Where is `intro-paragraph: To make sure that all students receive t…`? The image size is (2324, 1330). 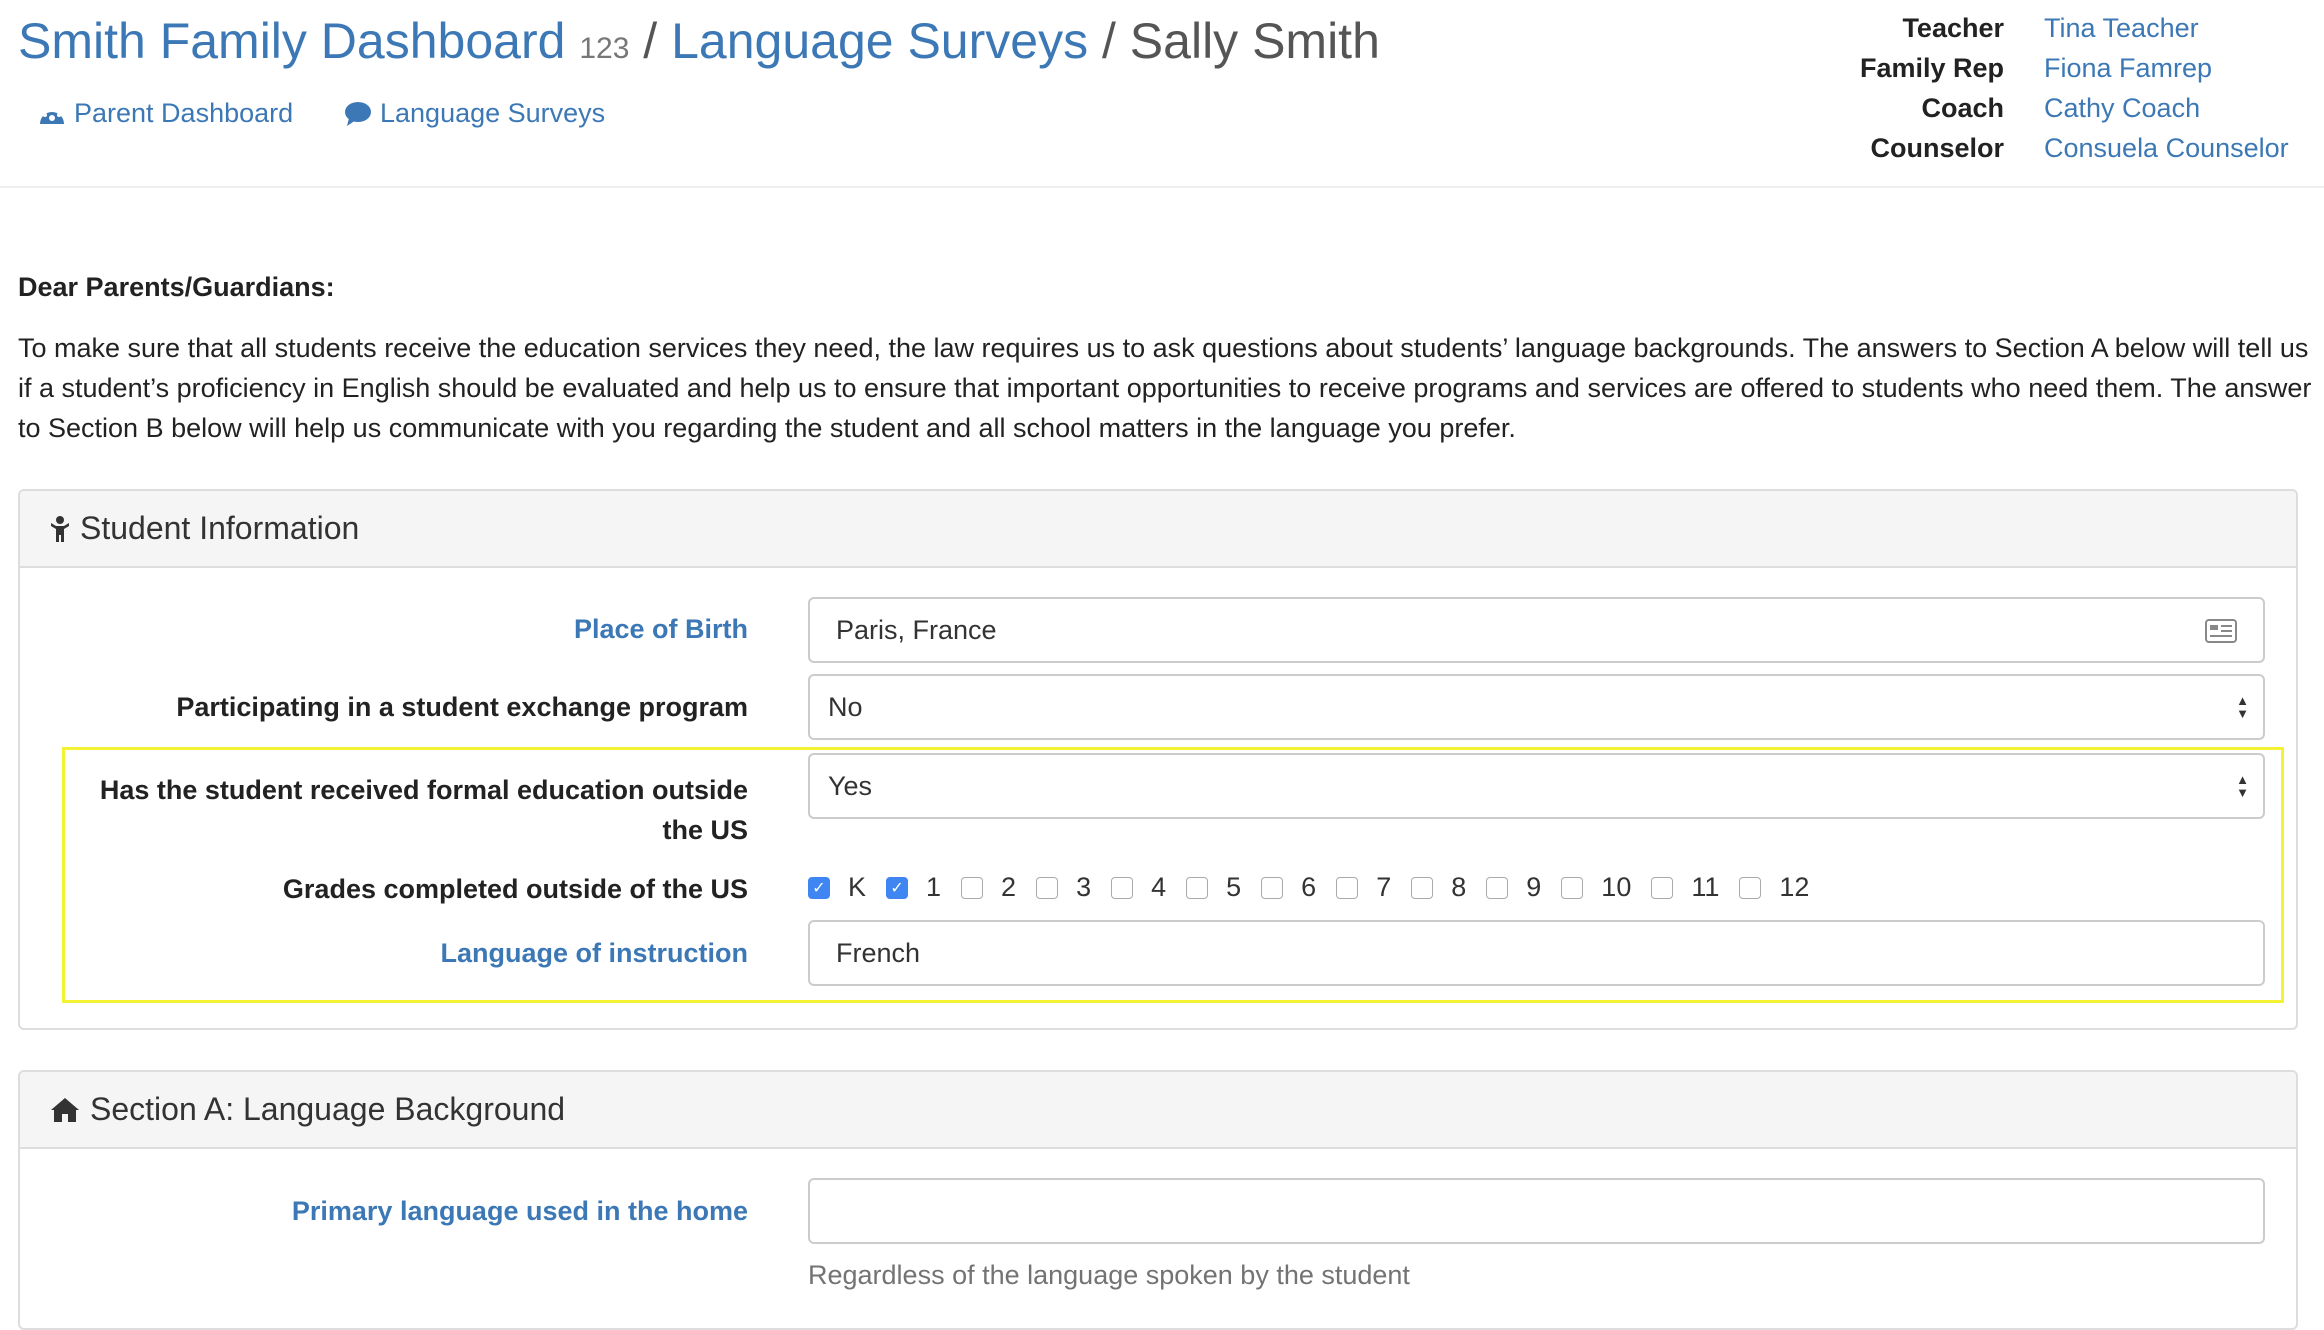
intro-paragraph: To make sure that all students receive t… is located at coordinates (1165, 388).